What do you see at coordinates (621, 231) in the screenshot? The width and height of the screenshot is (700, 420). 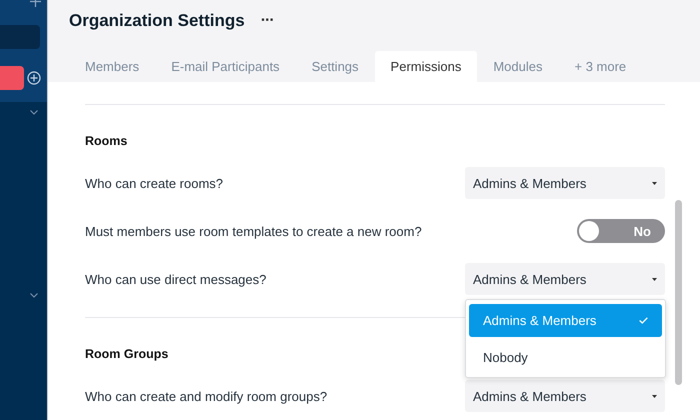 I see `toggle-switch: No` at bounding box center [621, 231].